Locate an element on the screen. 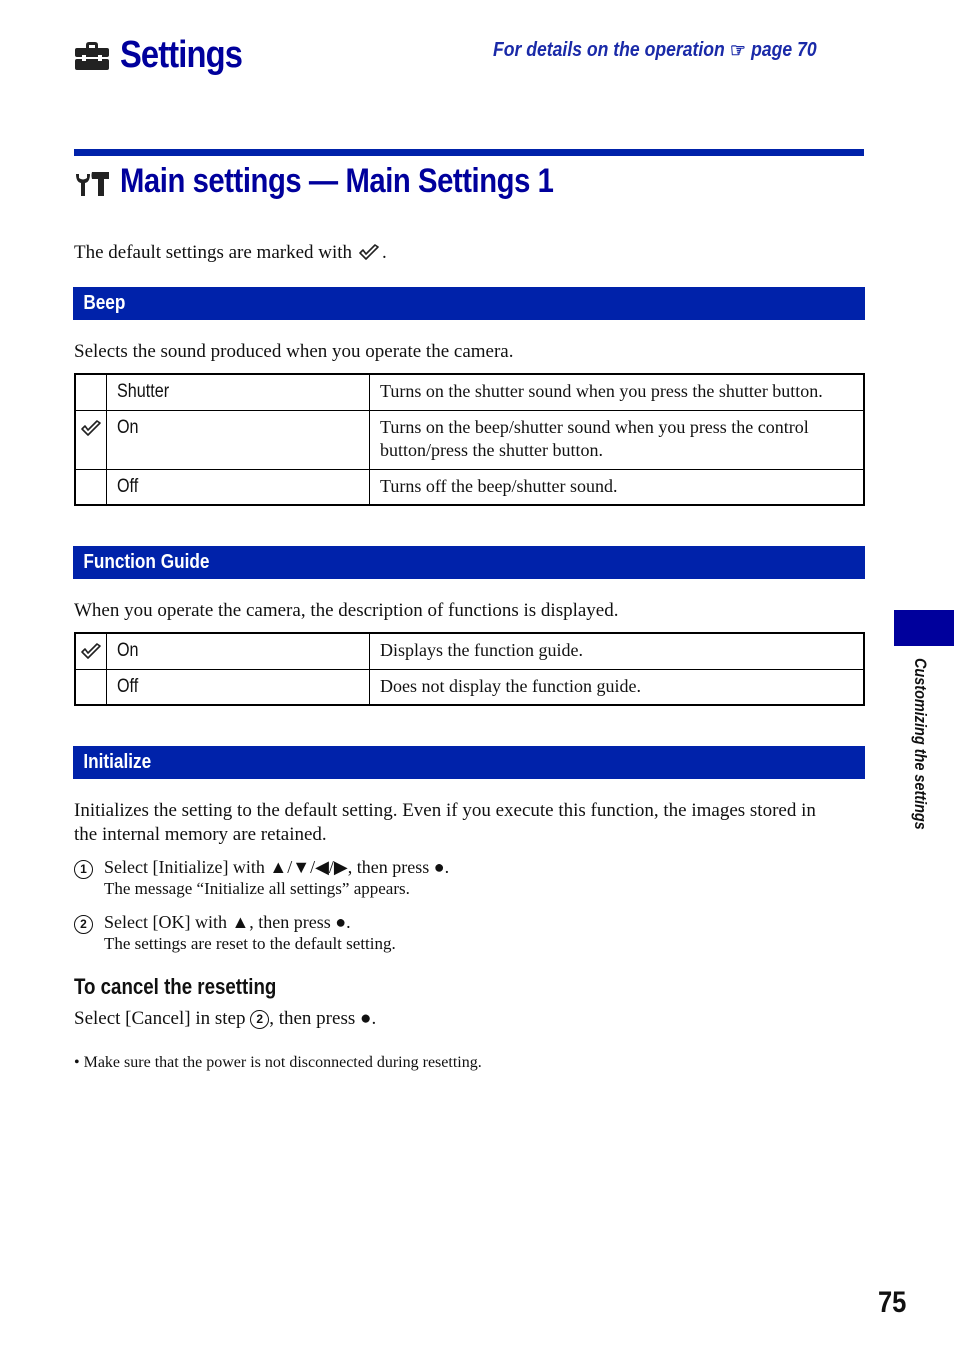 This screenshot has height=1357, width=954. initialize-section-title: Initialize is located at coordinates (117, 762).